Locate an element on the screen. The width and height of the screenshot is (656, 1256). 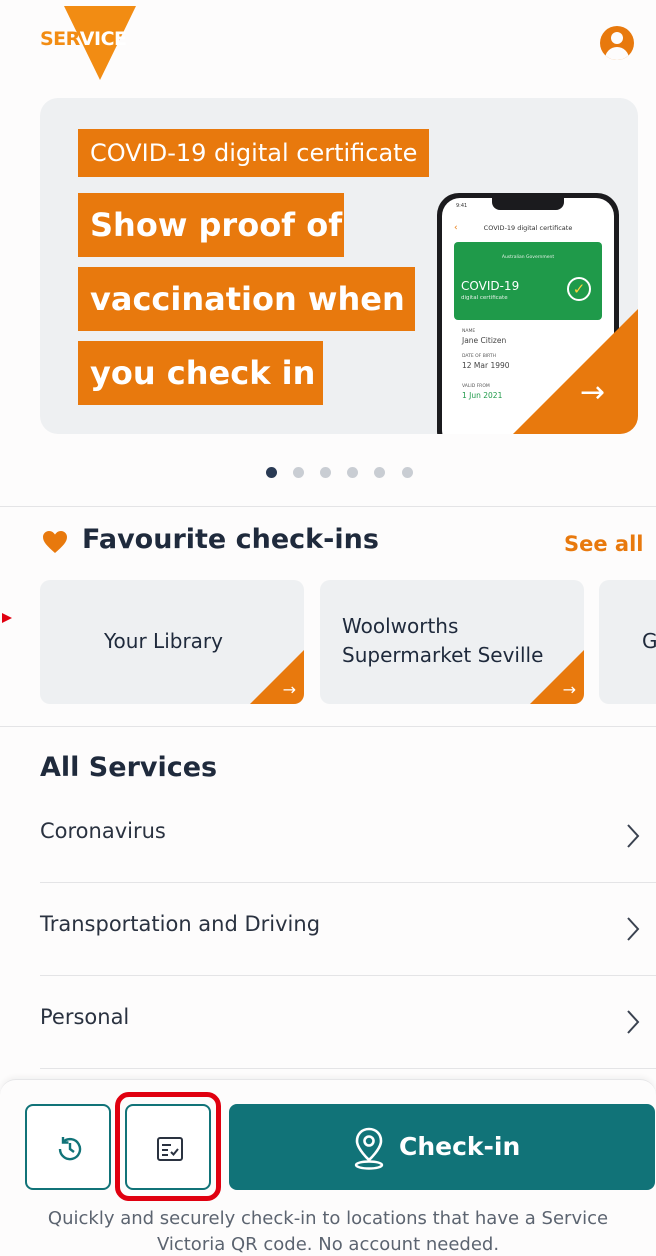
favourite-card-label: Woolworths is located at coordinates (400, 626).